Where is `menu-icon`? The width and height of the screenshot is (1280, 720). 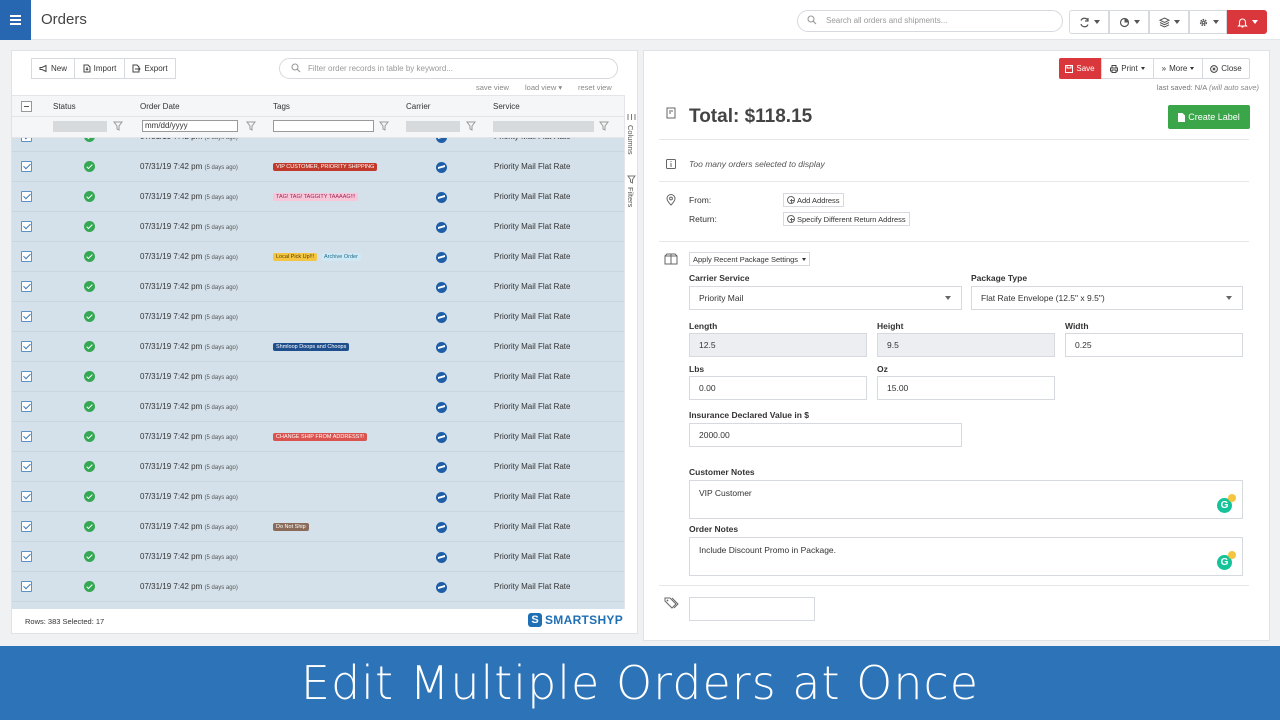 menu-icon is located at coordinates (15, 20).